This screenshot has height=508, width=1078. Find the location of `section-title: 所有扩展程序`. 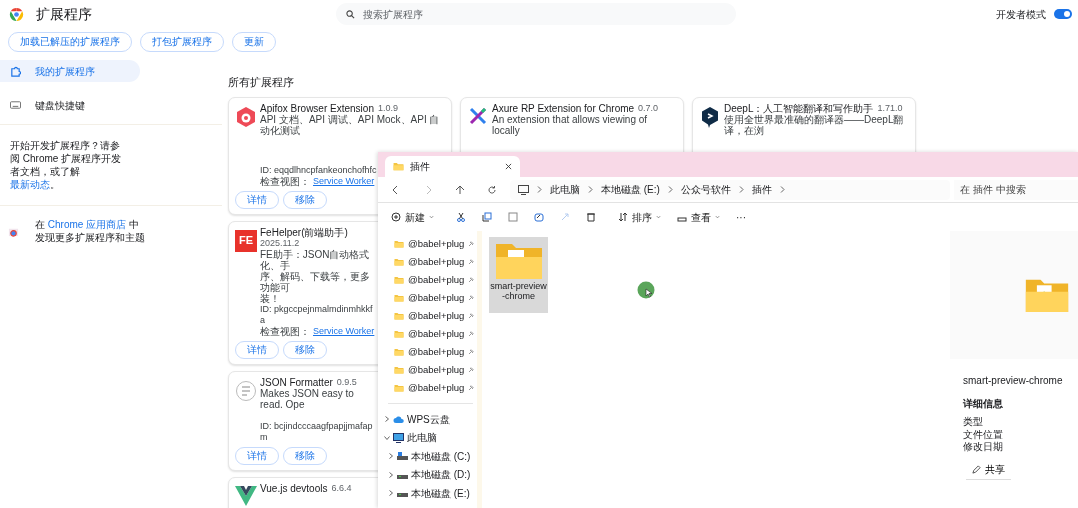

section-title: 所有扩展程序 is located at coordinates (261, 82).